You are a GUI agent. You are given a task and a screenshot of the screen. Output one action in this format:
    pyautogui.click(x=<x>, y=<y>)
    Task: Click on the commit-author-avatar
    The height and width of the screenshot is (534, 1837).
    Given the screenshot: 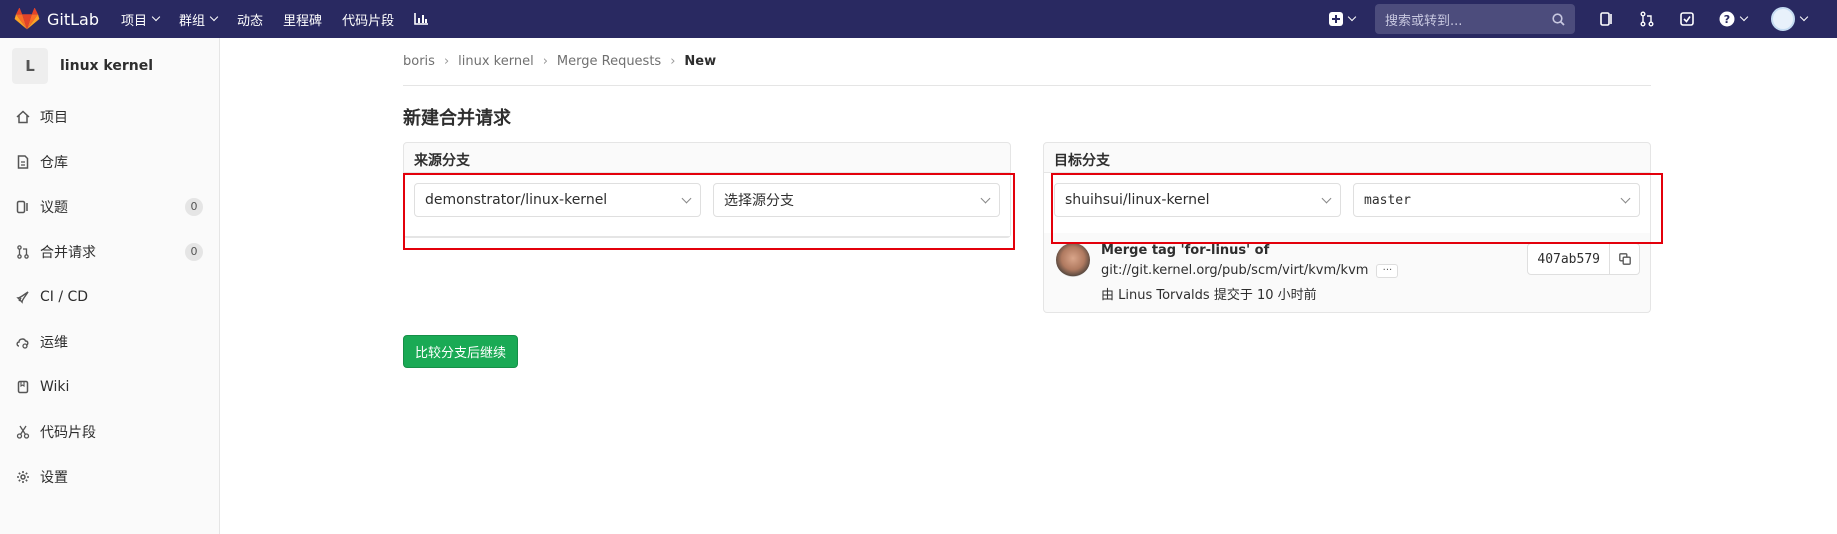 What is the action you would take?
    pyautogui.click(x=1073, y=260)
    